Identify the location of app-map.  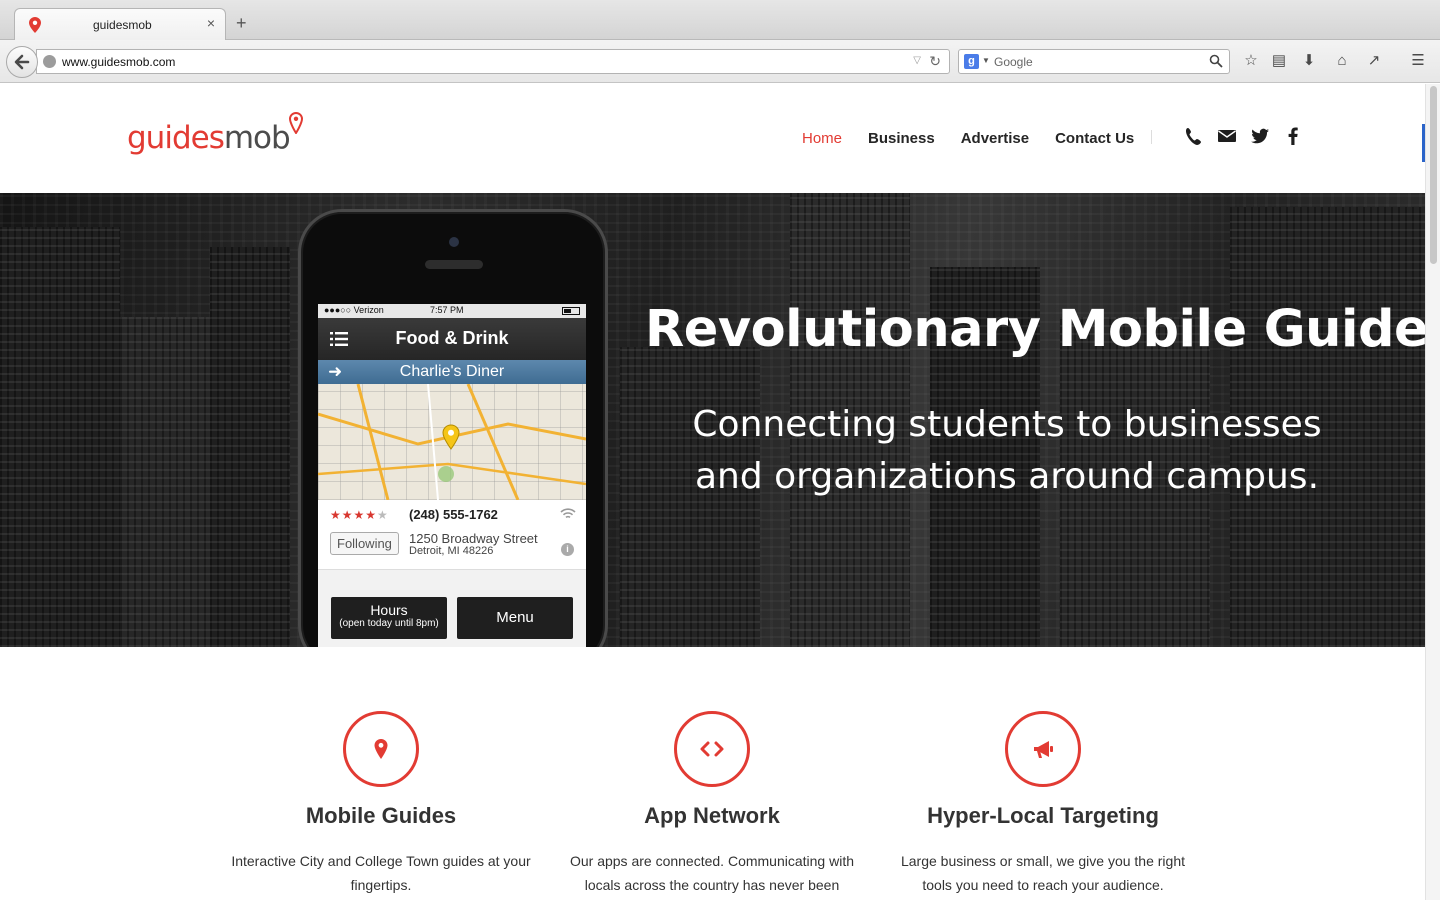
(452, 442).